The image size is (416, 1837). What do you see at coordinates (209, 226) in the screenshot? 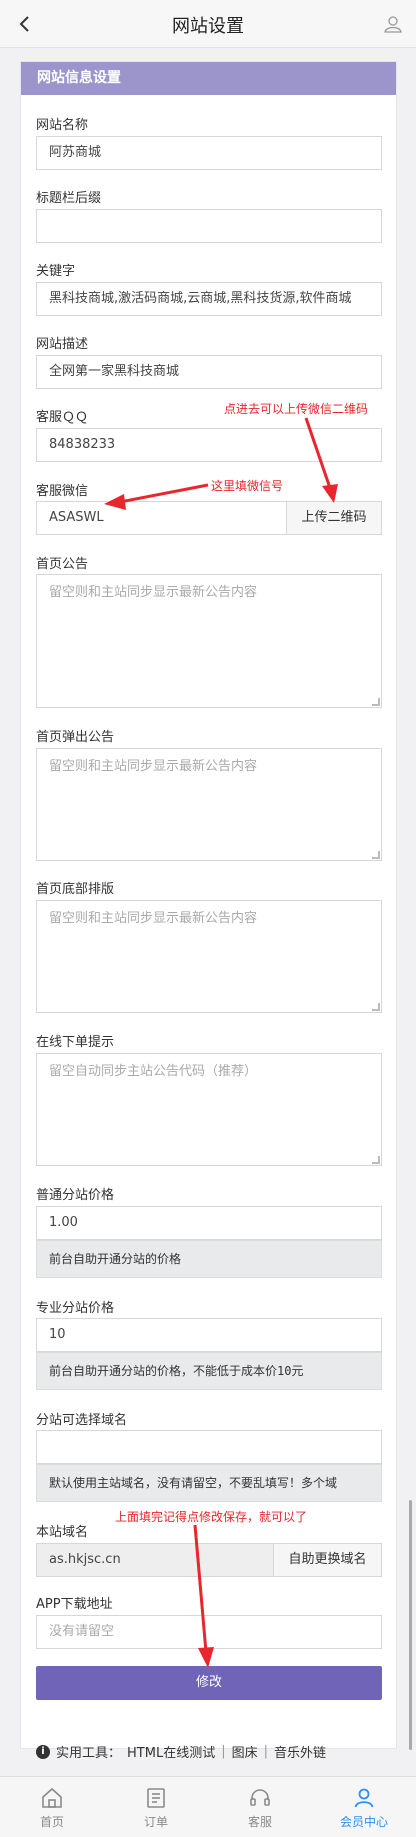
I see `title-suffix-input` at bounding box center [209, 226].